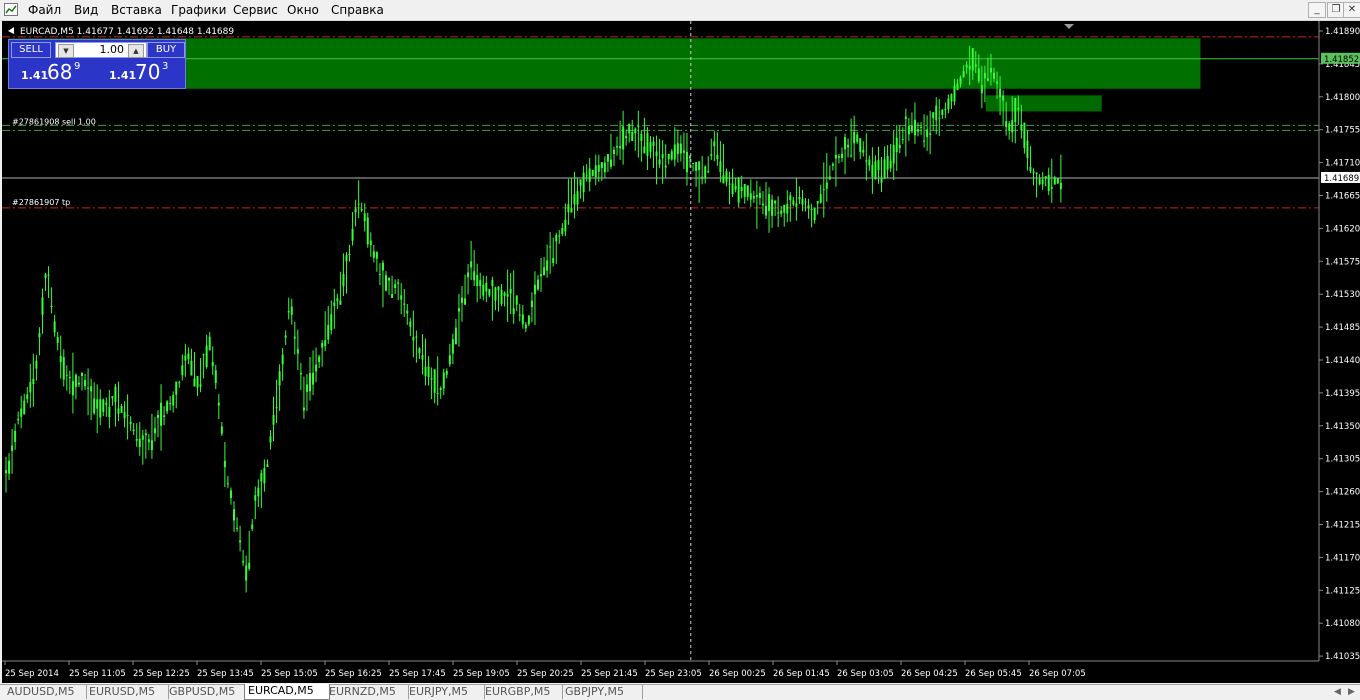 Image resolution: width=1360 pixels, height=700 pixels. Describe the element at coordinates (44, 10) in the screenshot. I see `menu-file: Файл` at that location.